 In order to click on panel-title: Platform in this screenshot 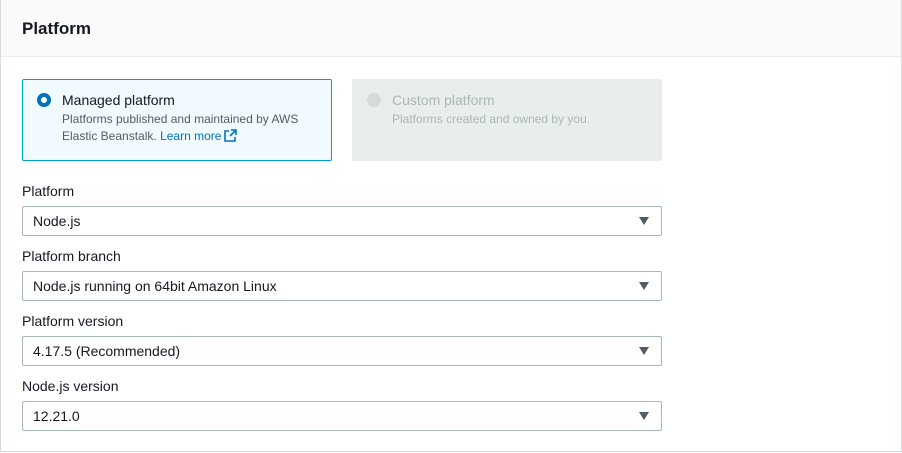, I will do `click(56, 28)`.